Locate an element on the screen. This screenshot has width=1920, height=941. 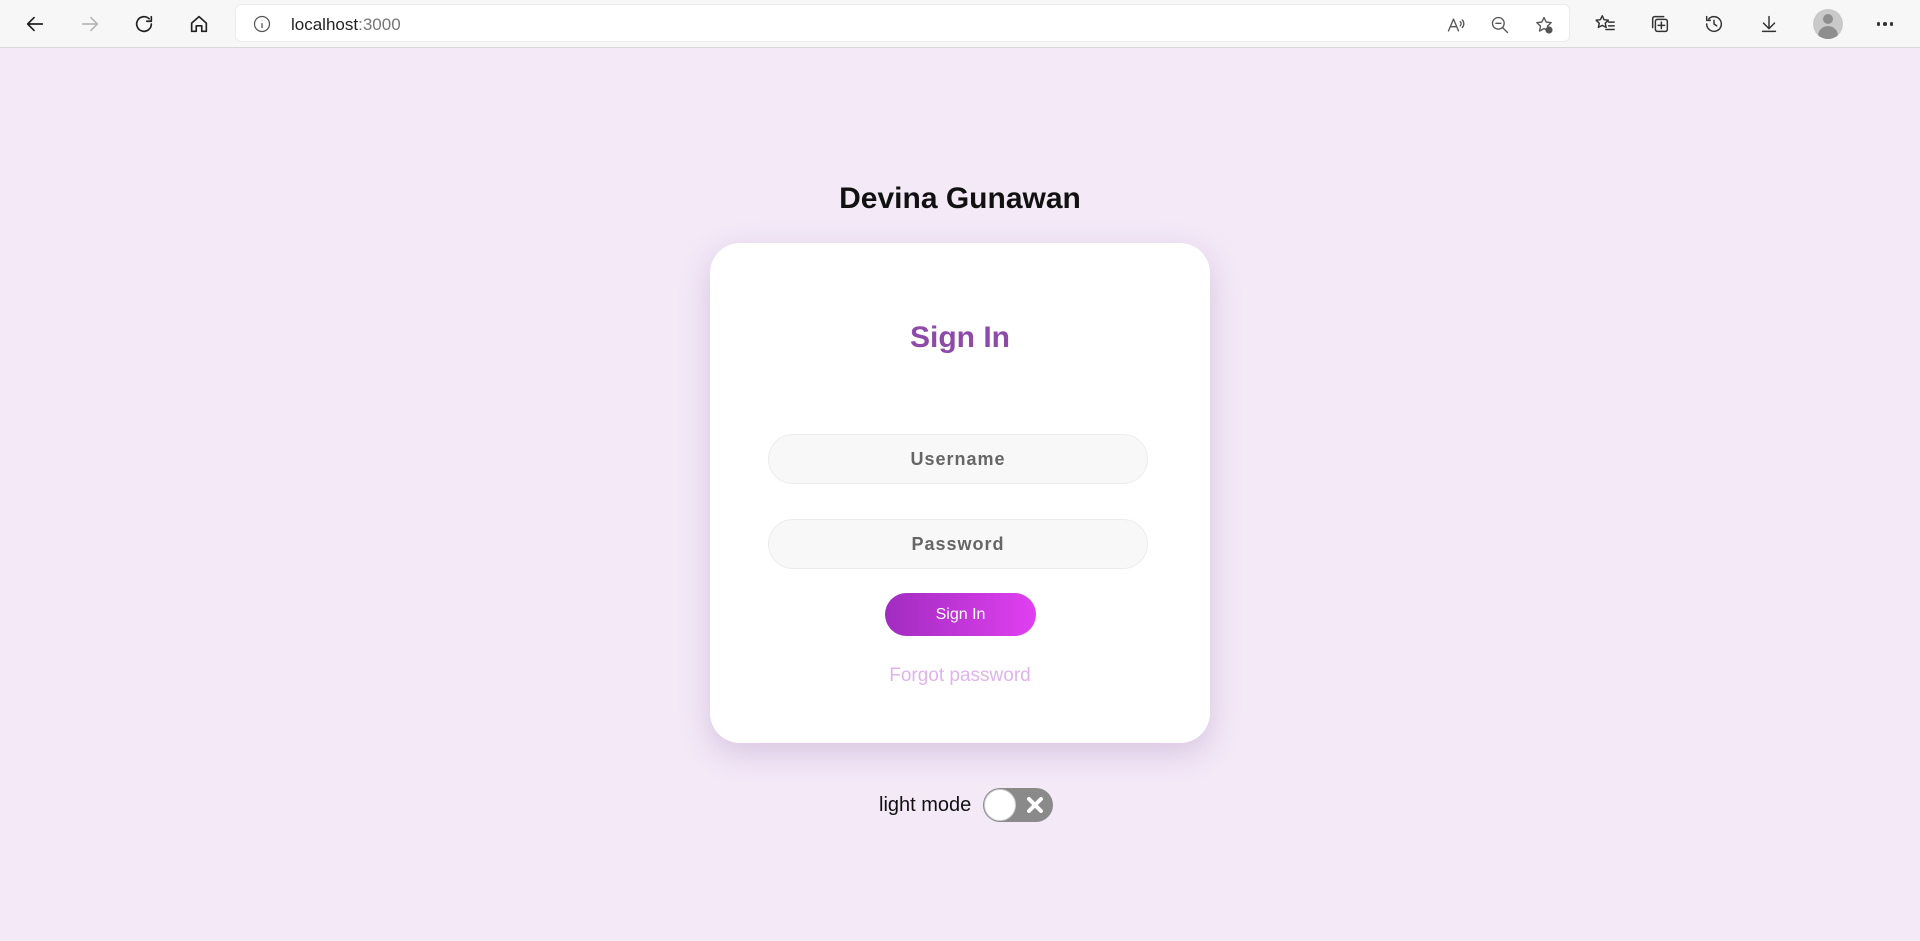
site-info-icon is located at coordinates (262, 24).